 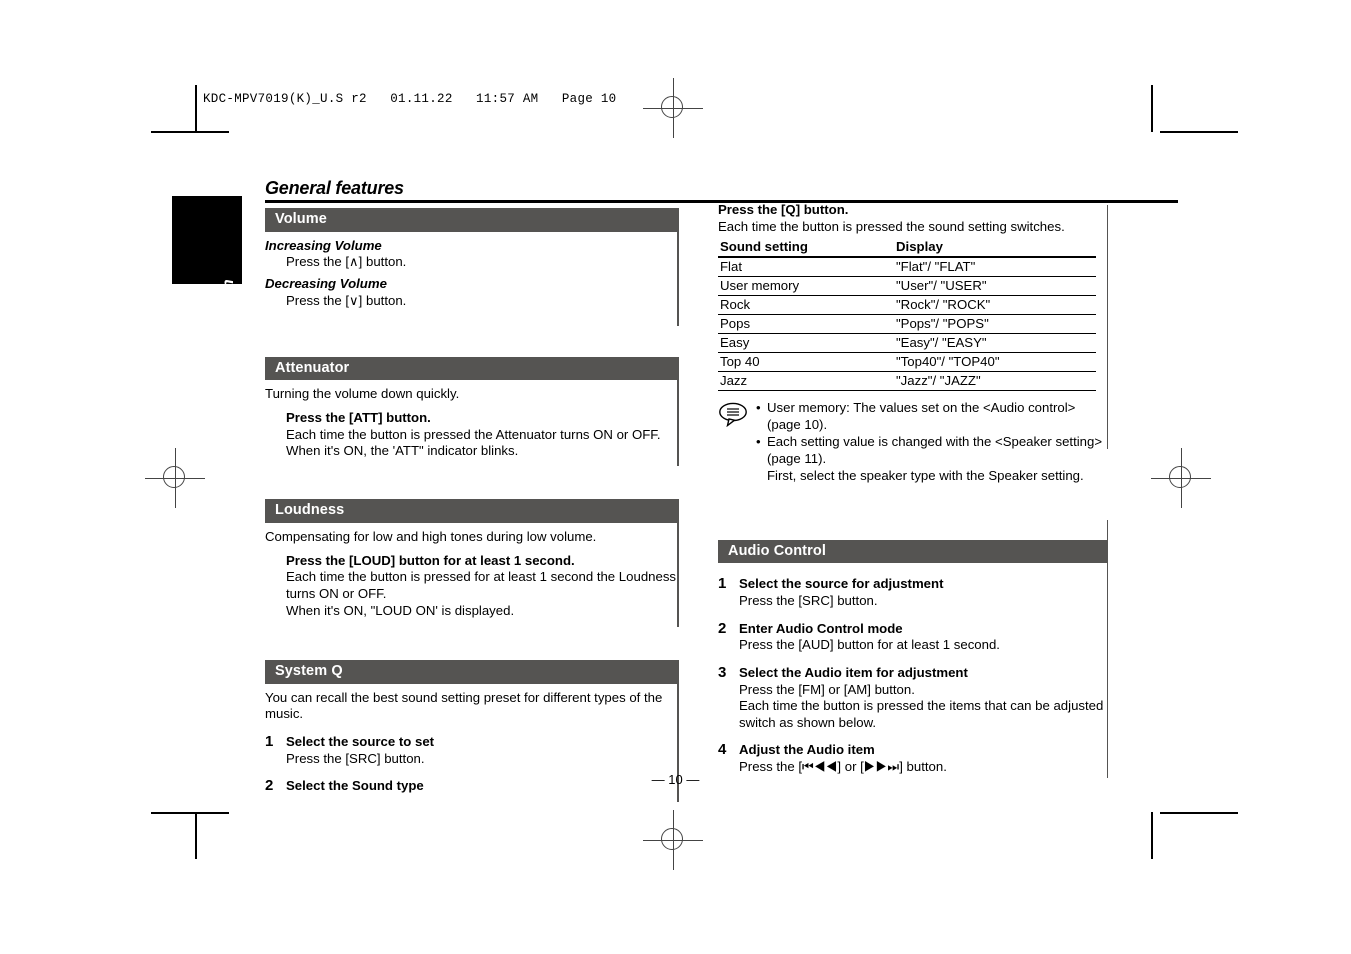 What do you see at coordinates (805, 267) in the screenshot?
I see `table-cell-setting: Flat` at bounding box center [805, 267].